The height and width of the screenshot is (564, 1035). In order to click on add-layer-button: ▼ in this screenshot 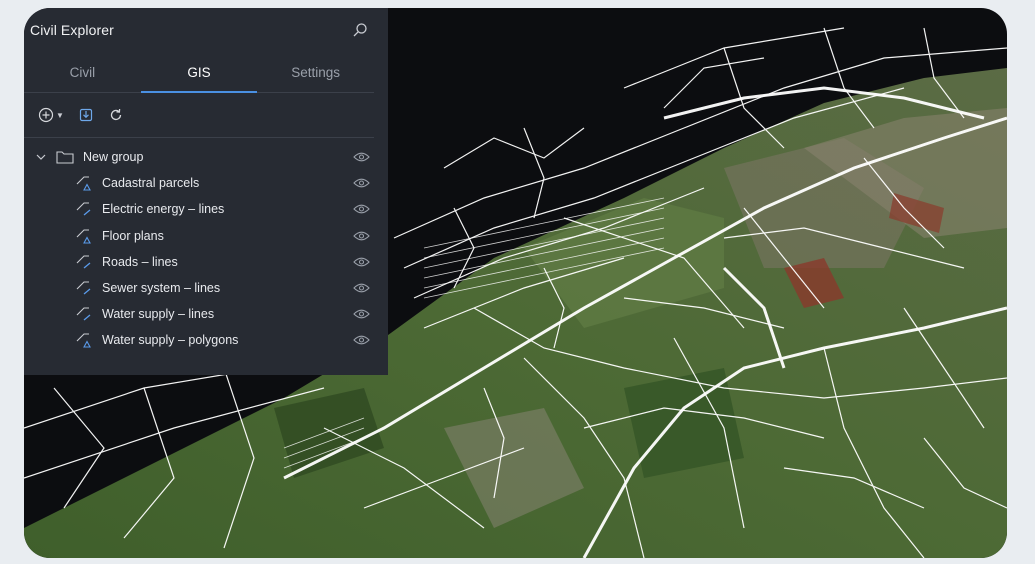, I will do `click(51, 115)`.